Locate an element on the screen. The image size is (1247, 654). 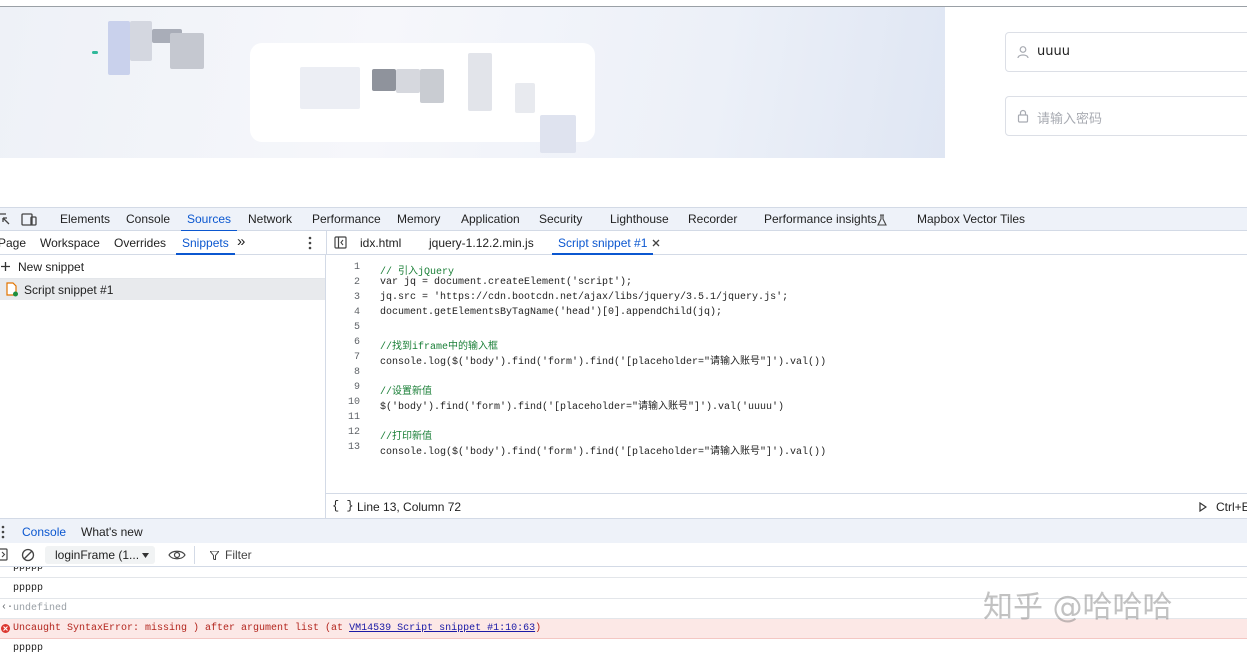
lock-icon is located at coordinates (1023, 116).